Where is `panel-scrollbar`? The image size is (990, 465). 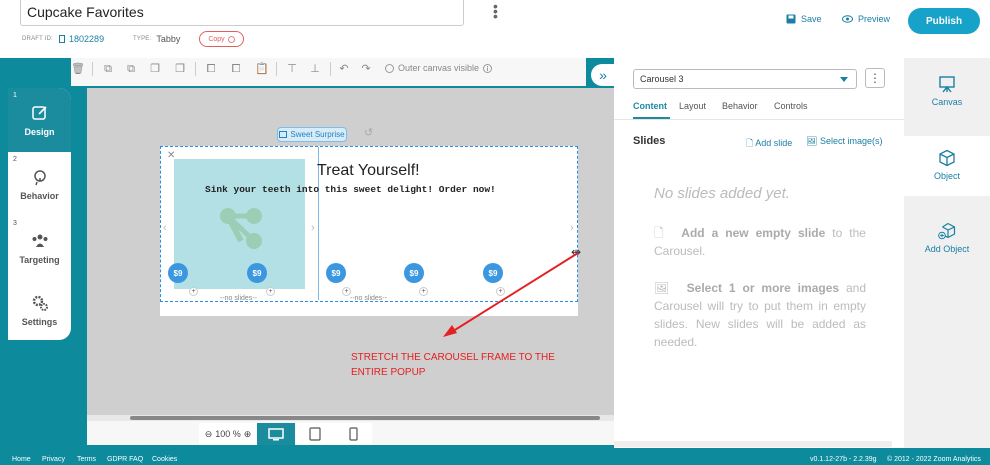
panel-scrollbar is located at coordinates (753, 444).